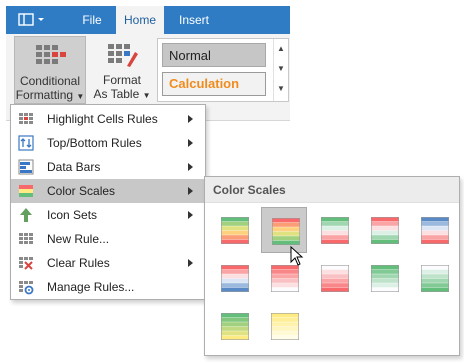 This screenshot has height=364, width=464. I want to click on quick-access-toolbar-button, so click(33, 20).